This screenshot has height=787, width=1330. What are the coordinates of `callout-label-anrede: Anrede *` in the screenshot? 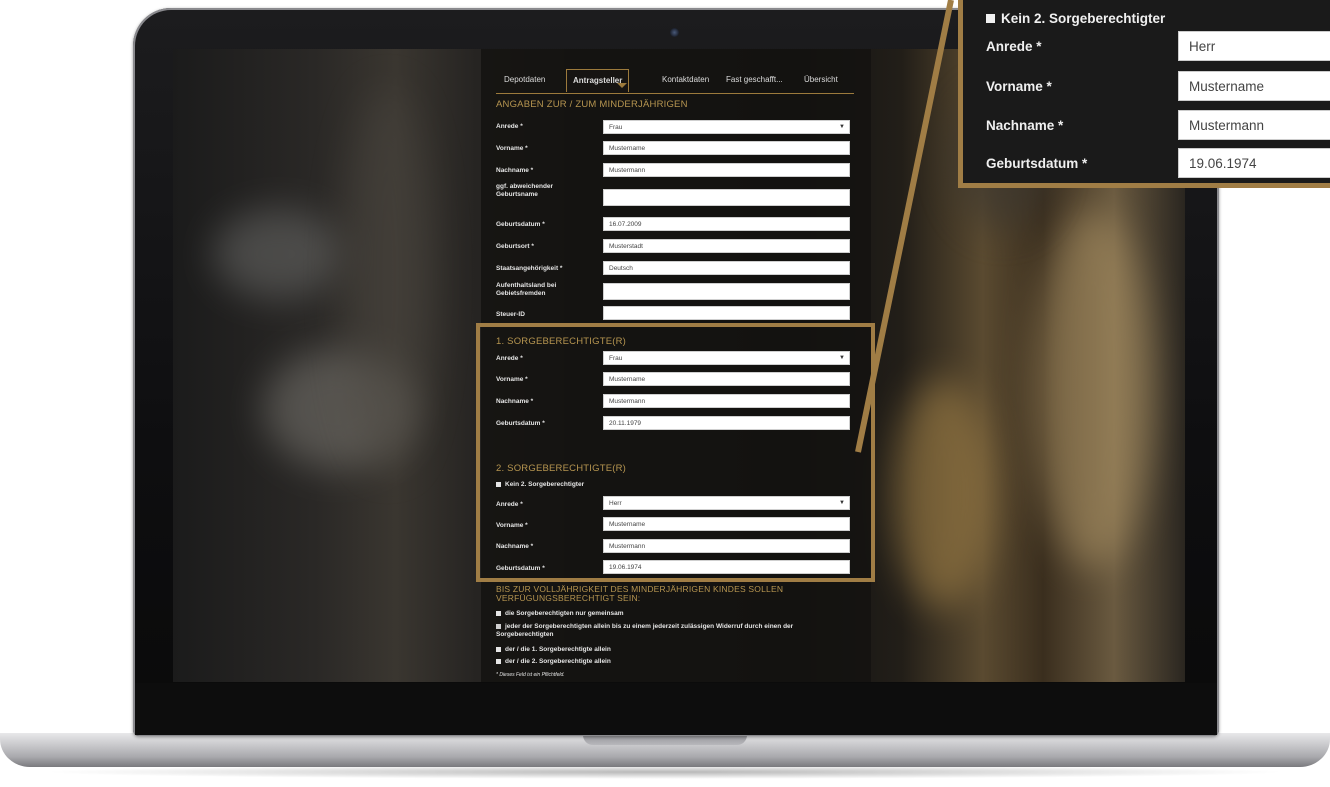 It's located at (1014, 46).